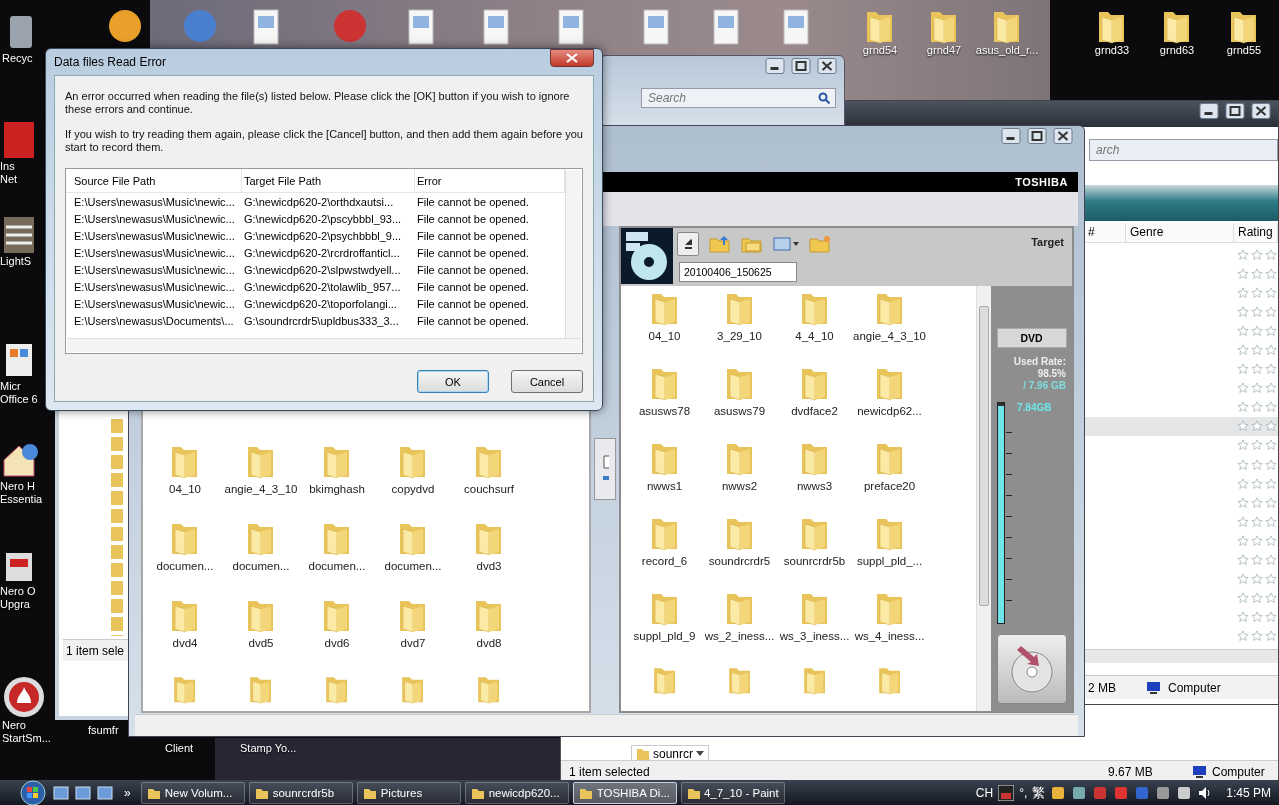 The width and height of the screenshot is (1279, 805). Describe the element at coordinates (61, 792) in the screenshot. I see `desktop-icon` at that location.